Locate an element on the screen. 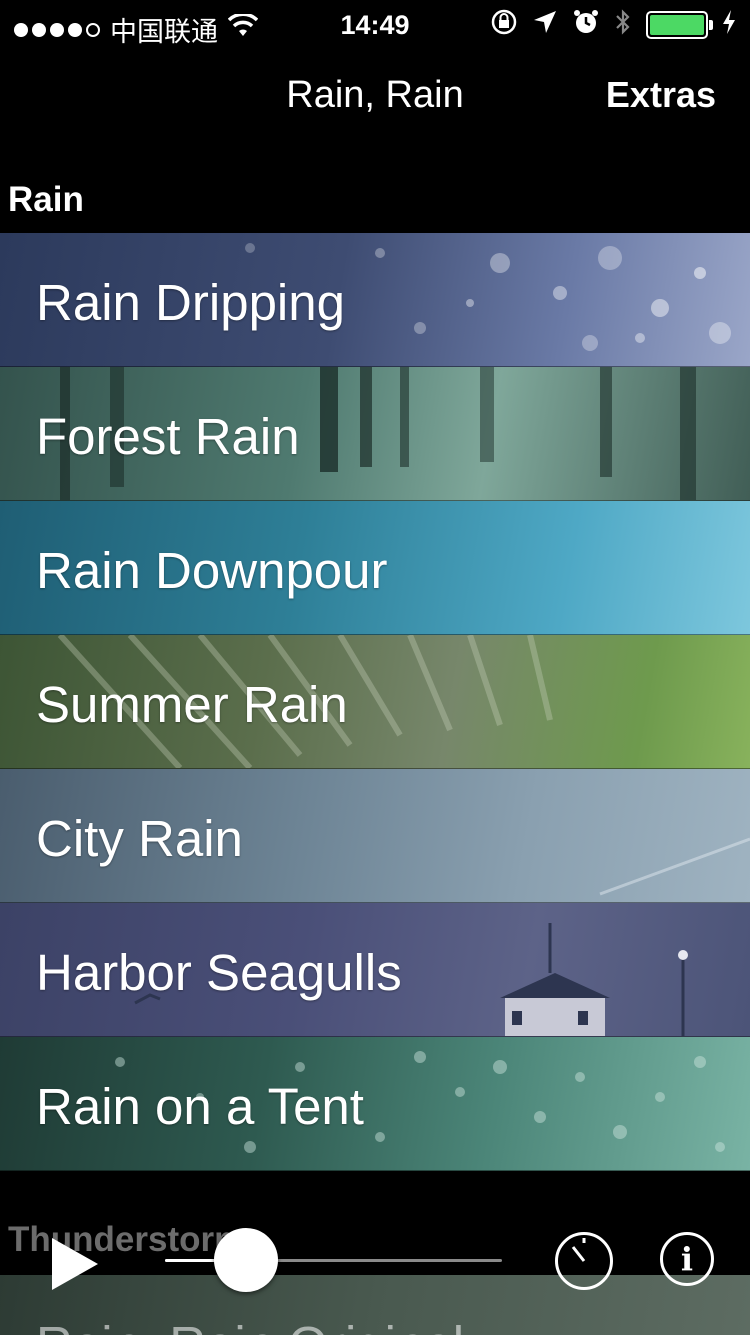 The image size is (750, 1335). list-item-label: Rain, Rain Original is located at coordinates (250, 1325).